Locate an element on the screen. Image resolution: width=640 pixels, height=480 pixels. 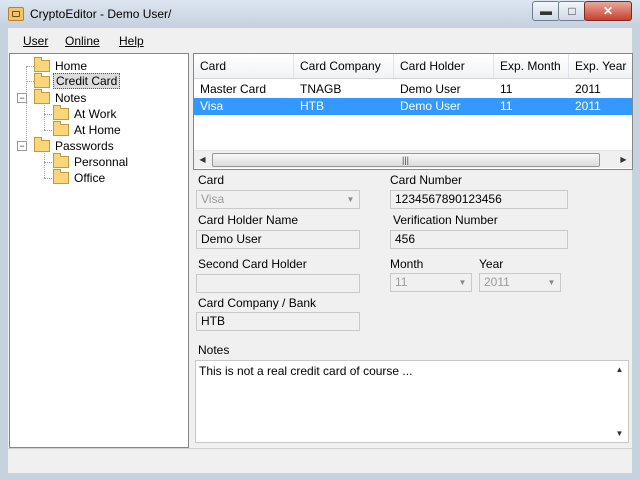
scroll-right-icon: ▶ is located at coordinates (623, 159).